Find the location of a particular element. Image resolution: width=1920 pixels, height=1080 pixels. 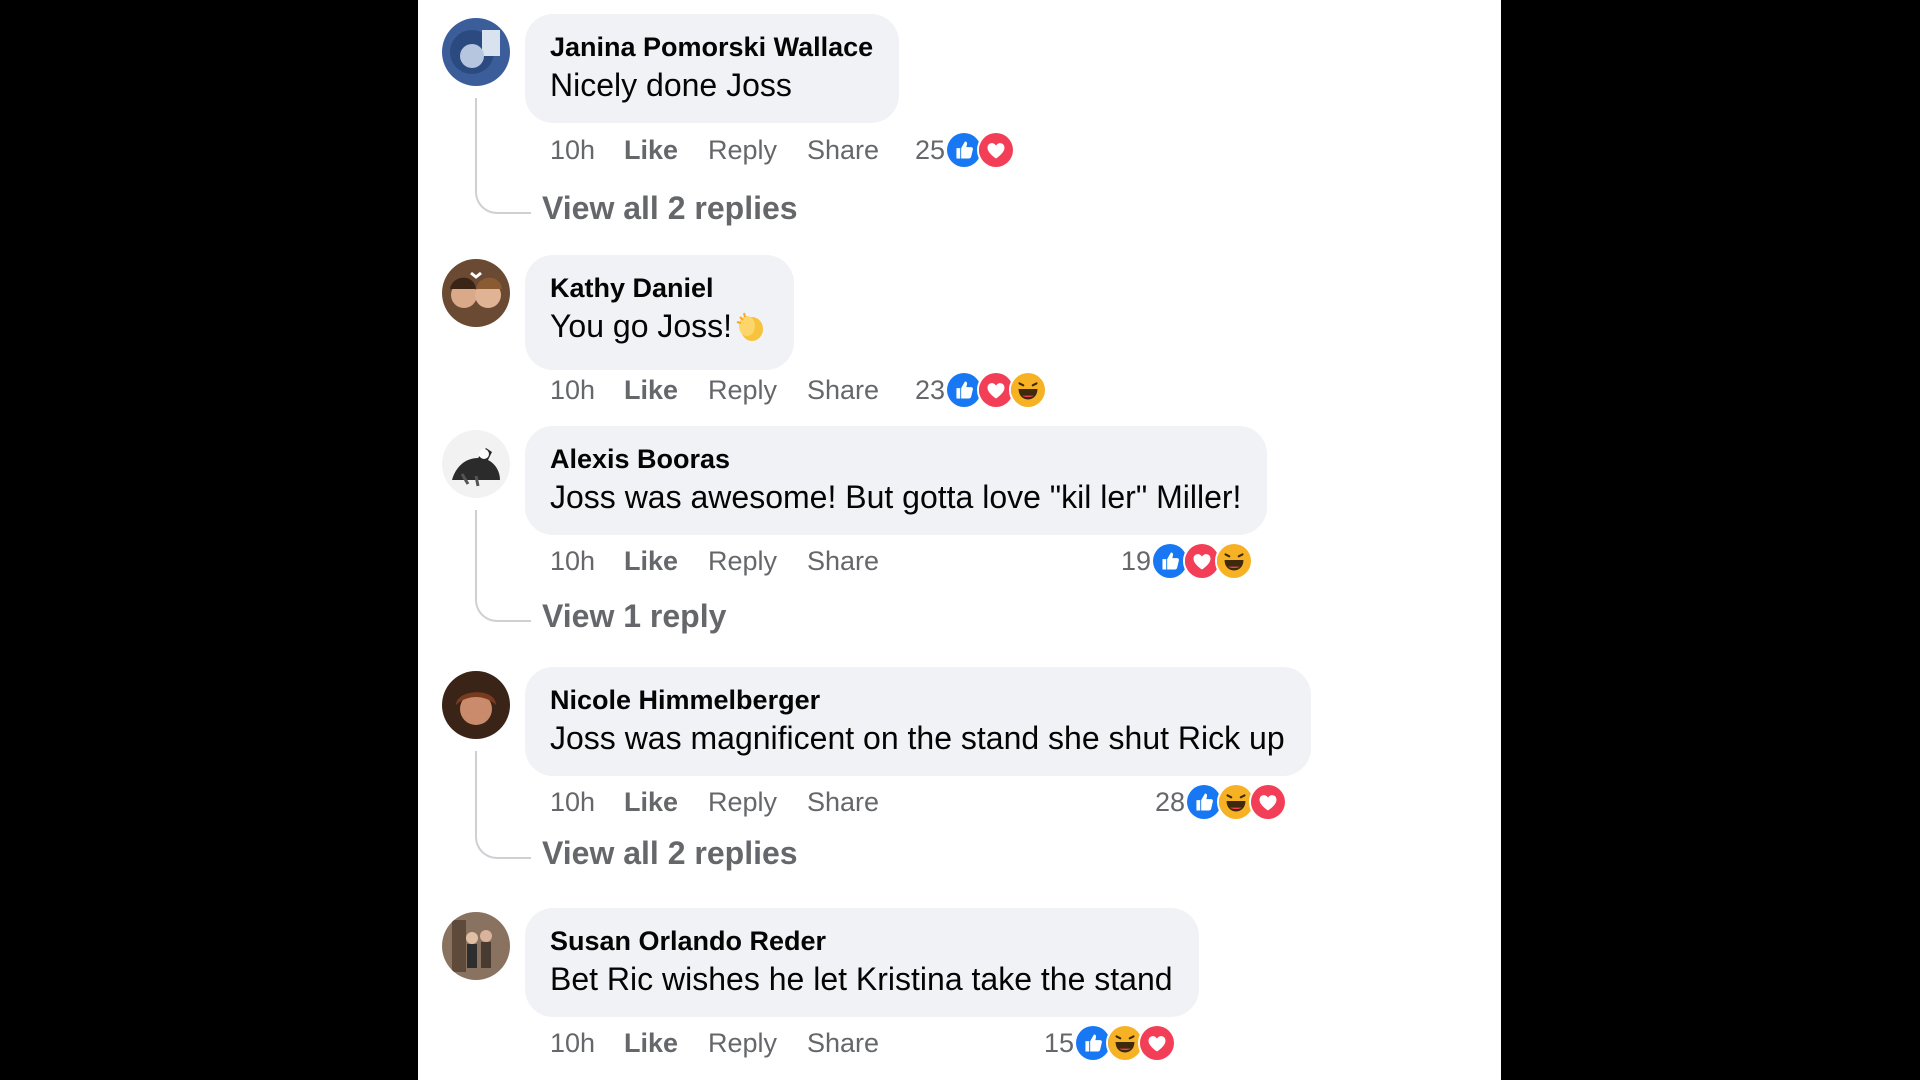

comment-bubble: Kathy Daniel You go Joss! is located at coordinates (660, 312).